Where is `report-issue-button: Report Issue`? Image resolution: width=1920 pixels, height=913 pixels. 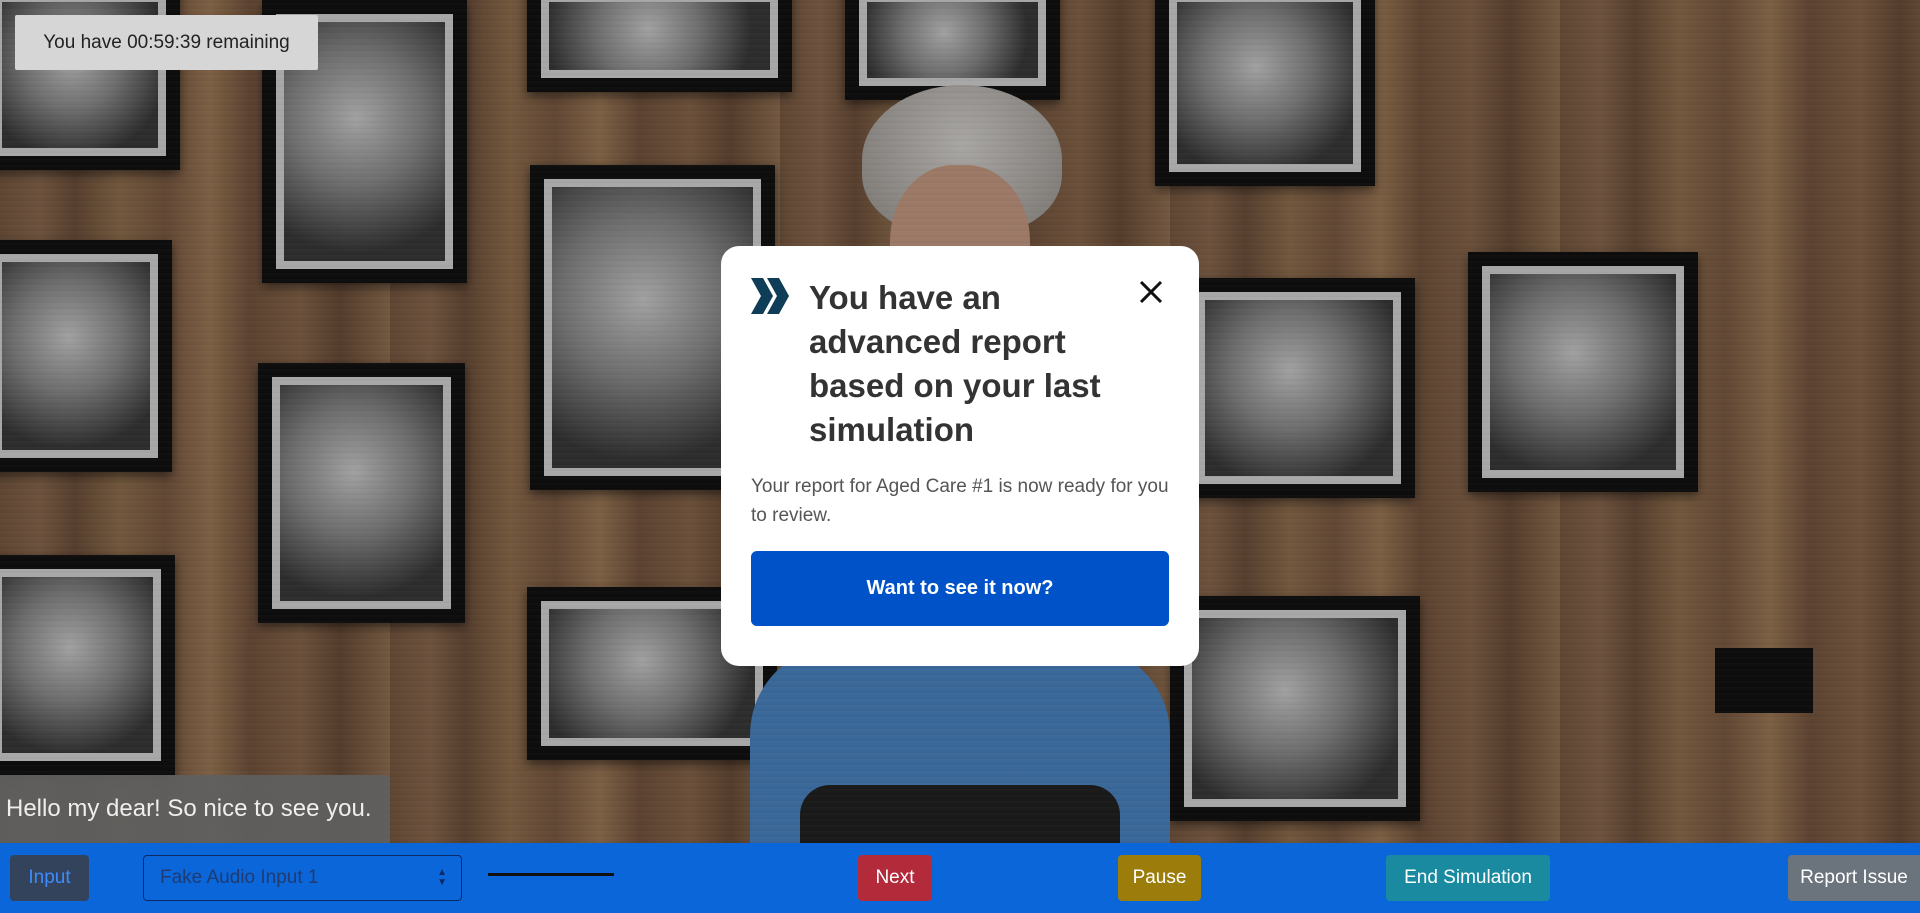
report-issue-button: Report Issue is located at coordinates (1854, 878).